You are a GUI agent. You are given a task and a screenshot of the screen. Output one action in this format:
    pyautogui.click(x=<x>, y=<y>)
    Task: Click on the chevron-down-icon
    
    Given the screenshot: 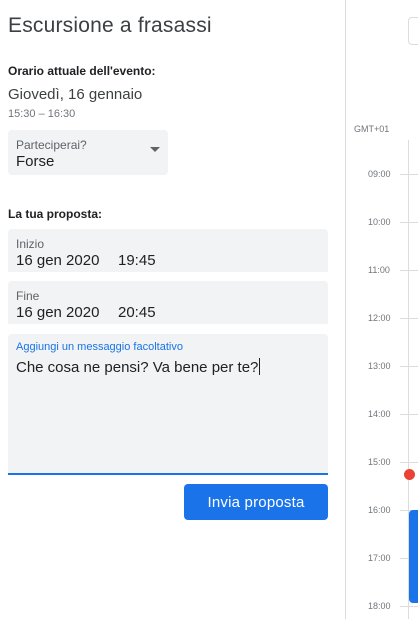 What is the action you would take?
    pyautogui.click(x=155, y=149)
    